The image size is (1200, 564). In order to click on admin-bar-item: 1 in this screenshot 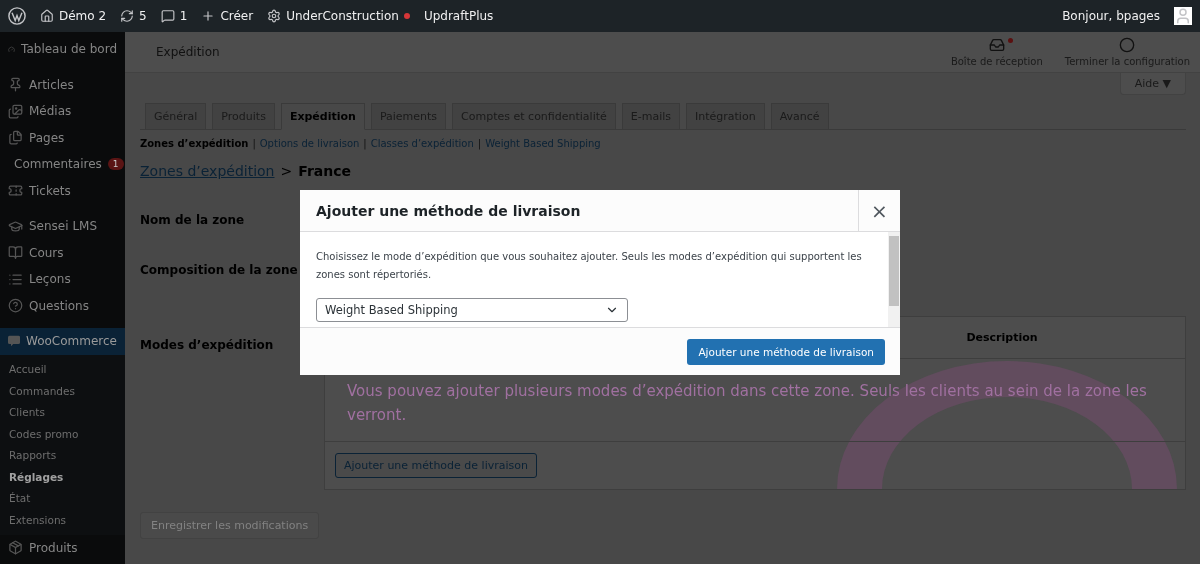, I will do `click(174, 16)`.